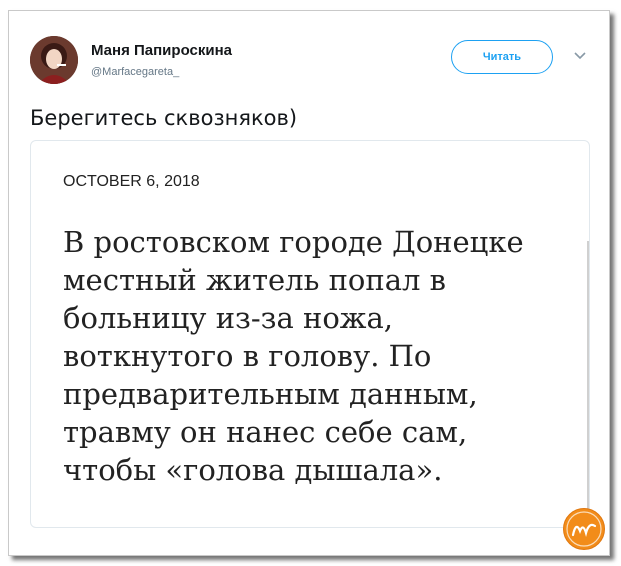  I want to click on tweet-text: Берегитесь сквозняков), so click(164, 118).